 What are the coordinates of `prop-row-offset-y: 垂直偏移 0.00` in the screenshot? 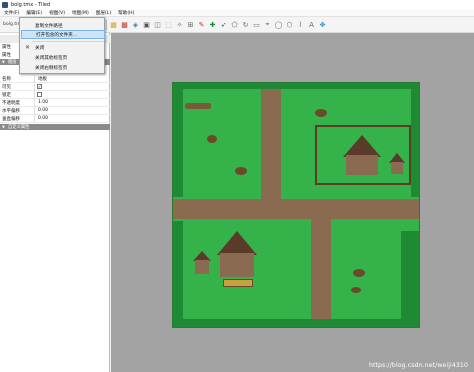 It's located at (55, 119).